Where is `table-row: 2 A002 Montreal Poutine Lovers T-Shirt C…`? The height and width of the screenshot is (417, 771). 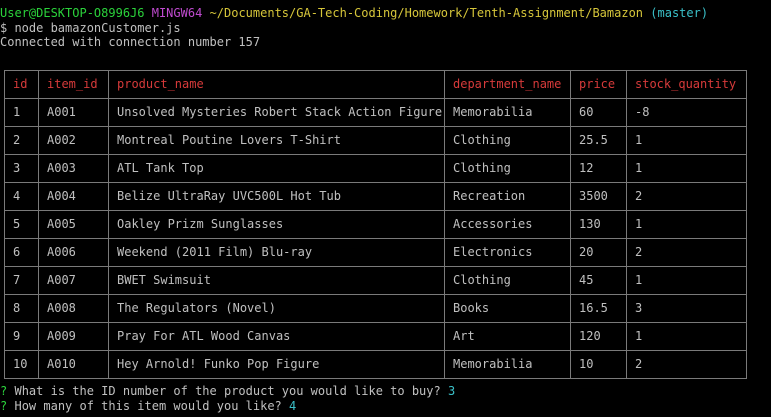 table-row: 2 A002 Montreal Poutine Lovers T-Shirt C… is located at coordinates (375, 140).